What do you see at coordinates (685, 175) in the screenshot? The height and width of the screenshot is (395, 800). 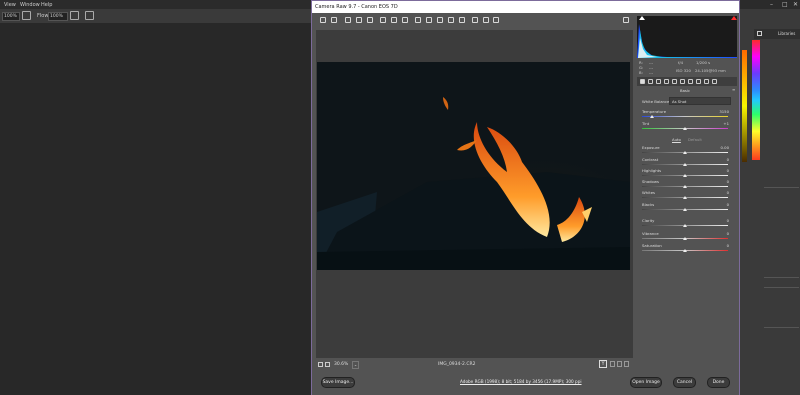 I see `highlights-thumb` at bounding box center [685, 175].